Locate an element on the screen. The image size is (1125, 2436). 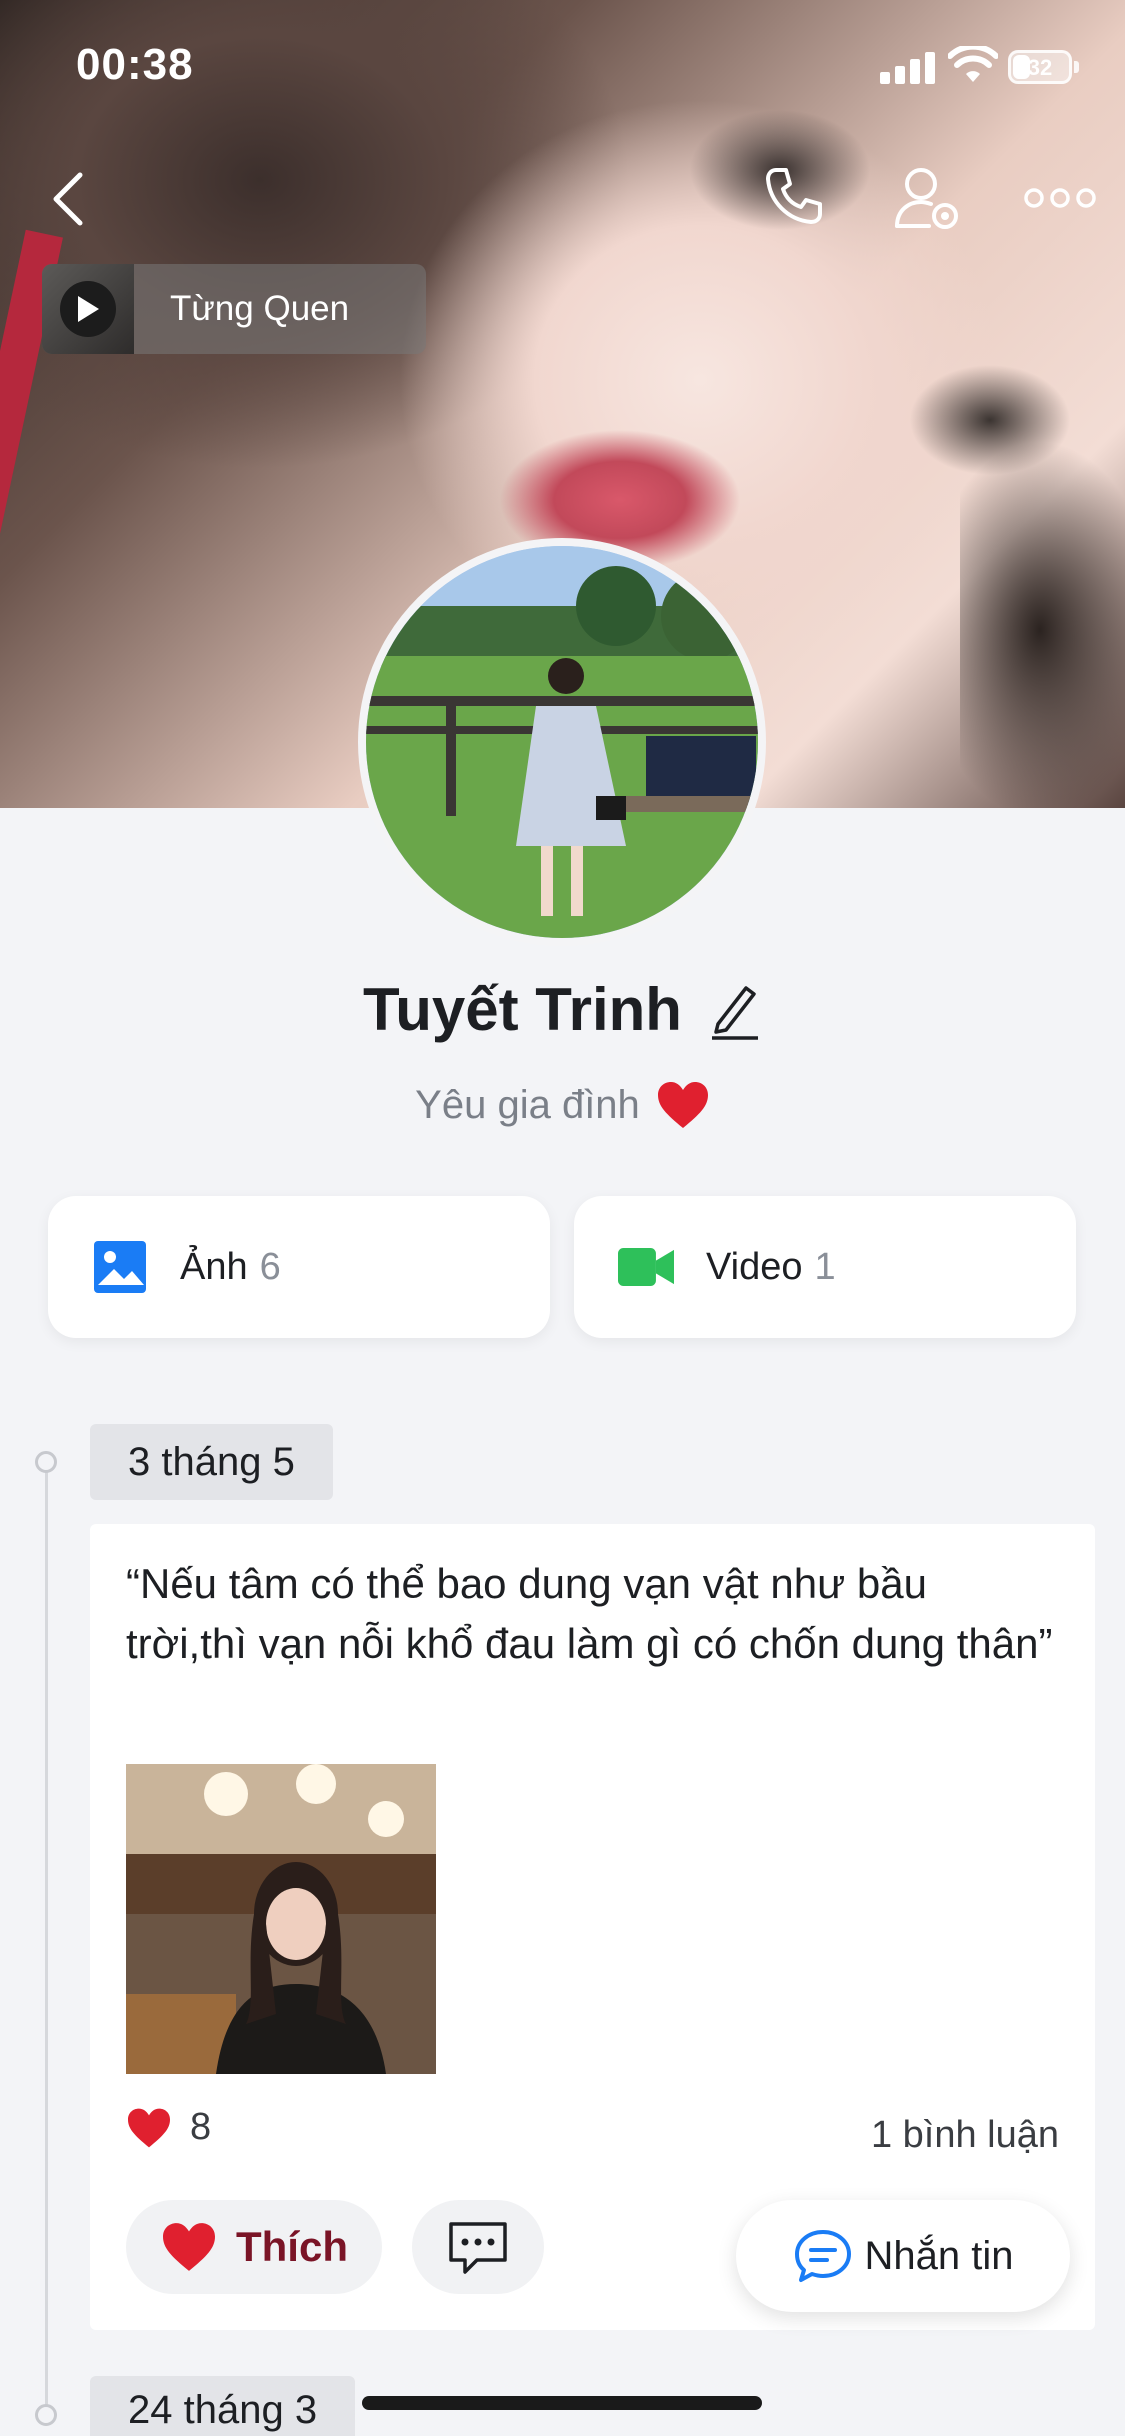
comment-icon is located at coordinates (478, 2248).